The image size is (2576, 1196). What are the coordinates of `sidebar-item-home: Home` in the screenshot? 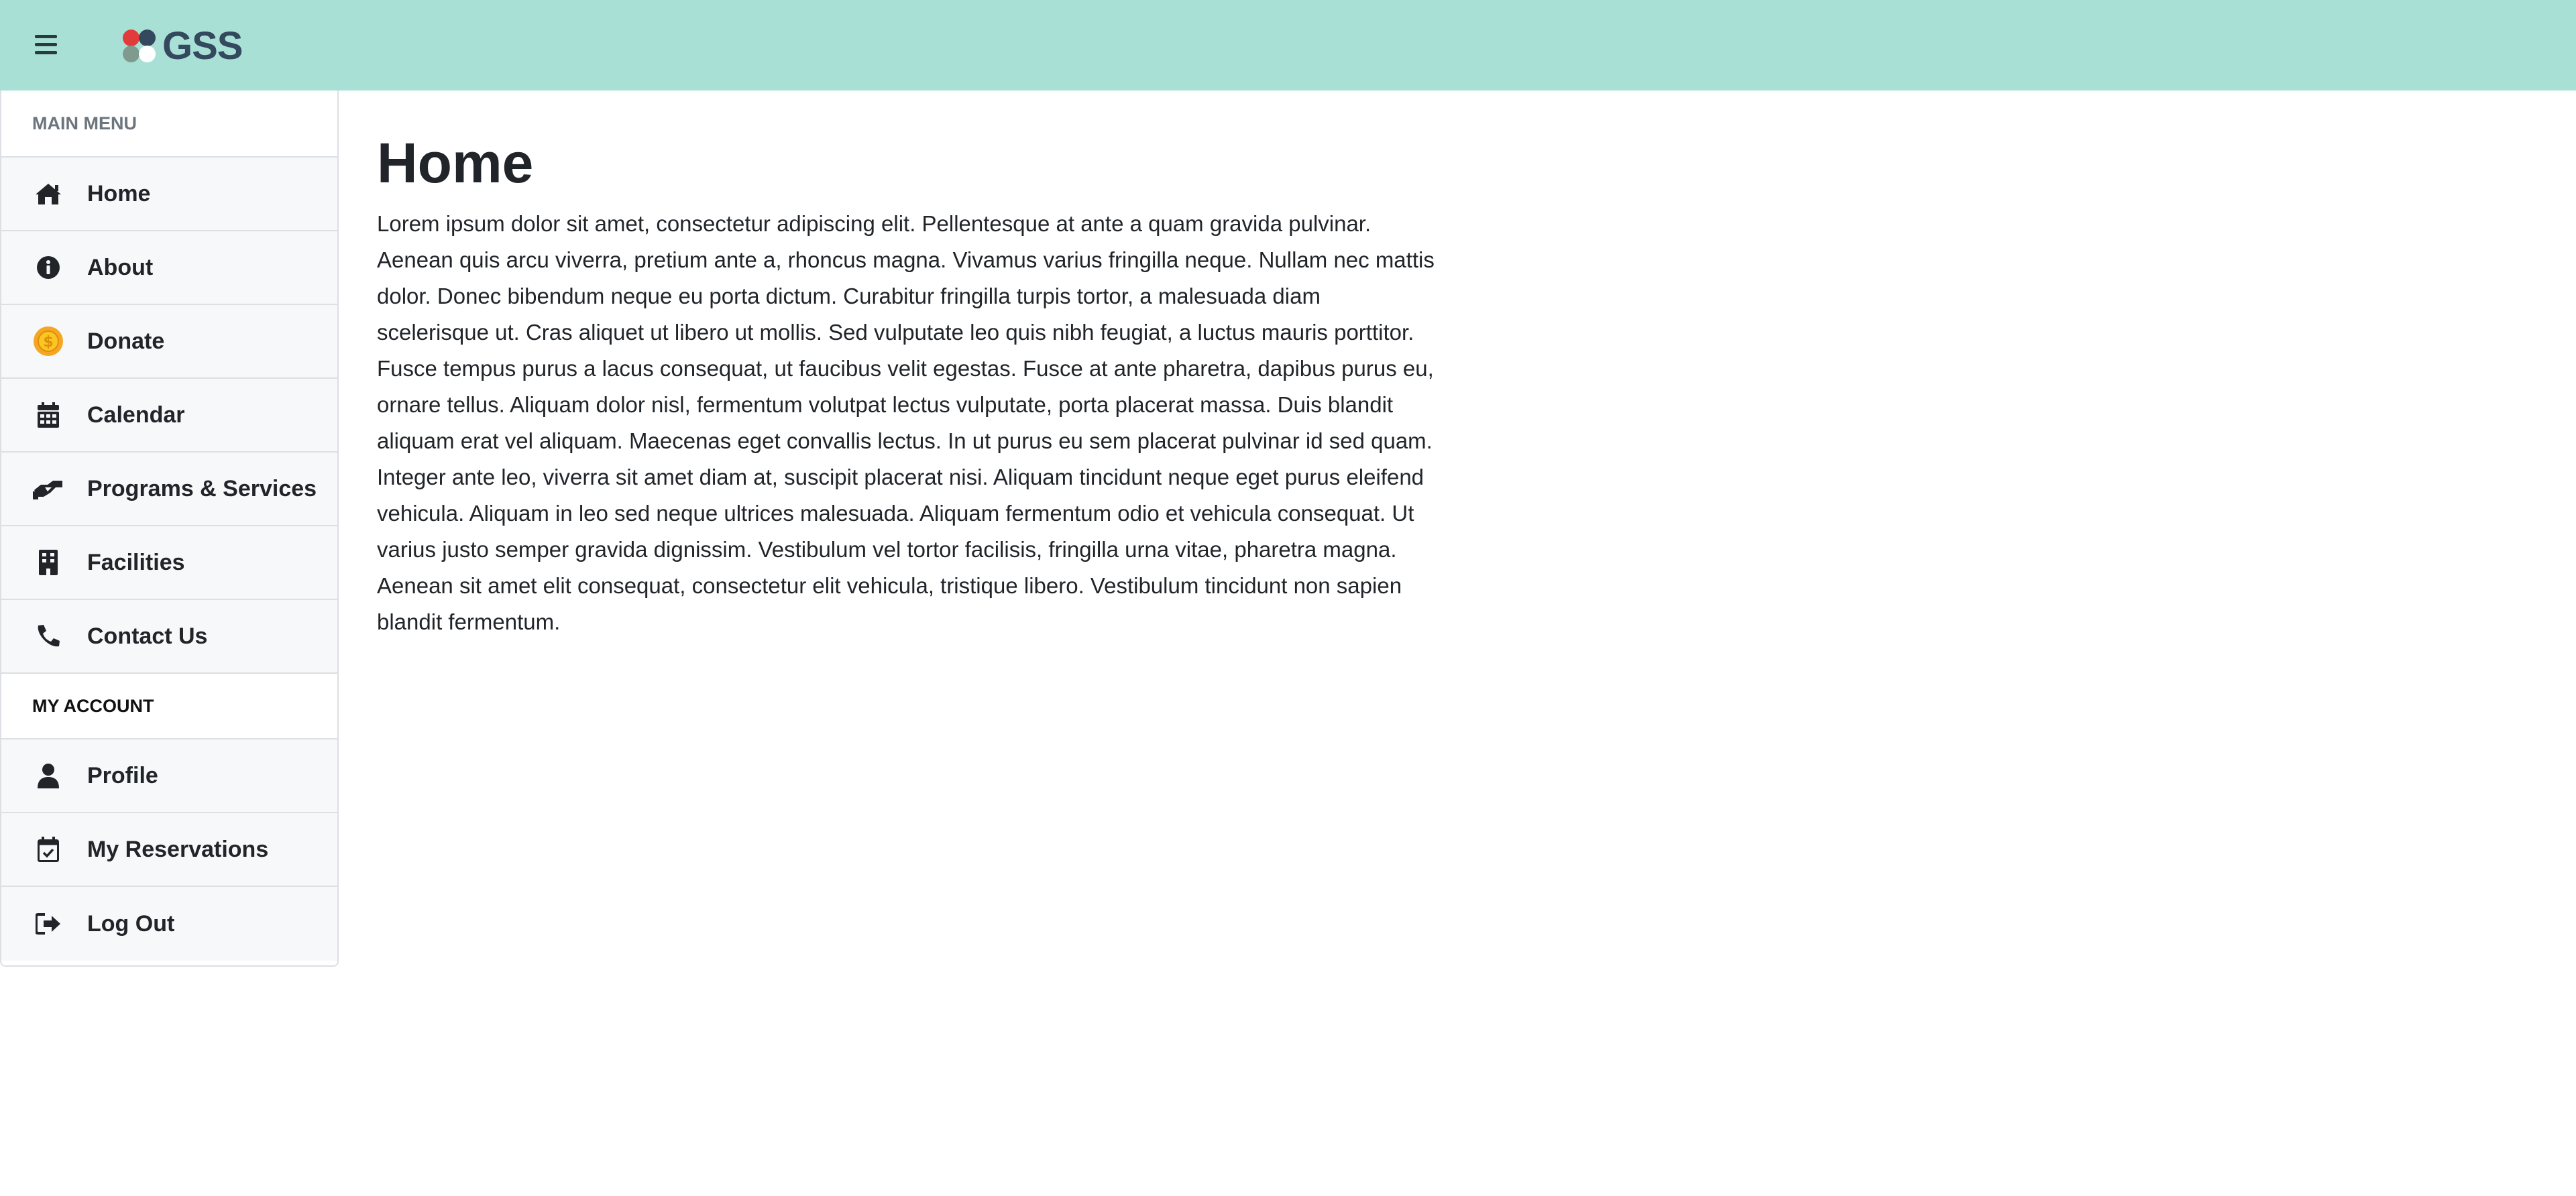 It's located at (169, 194).